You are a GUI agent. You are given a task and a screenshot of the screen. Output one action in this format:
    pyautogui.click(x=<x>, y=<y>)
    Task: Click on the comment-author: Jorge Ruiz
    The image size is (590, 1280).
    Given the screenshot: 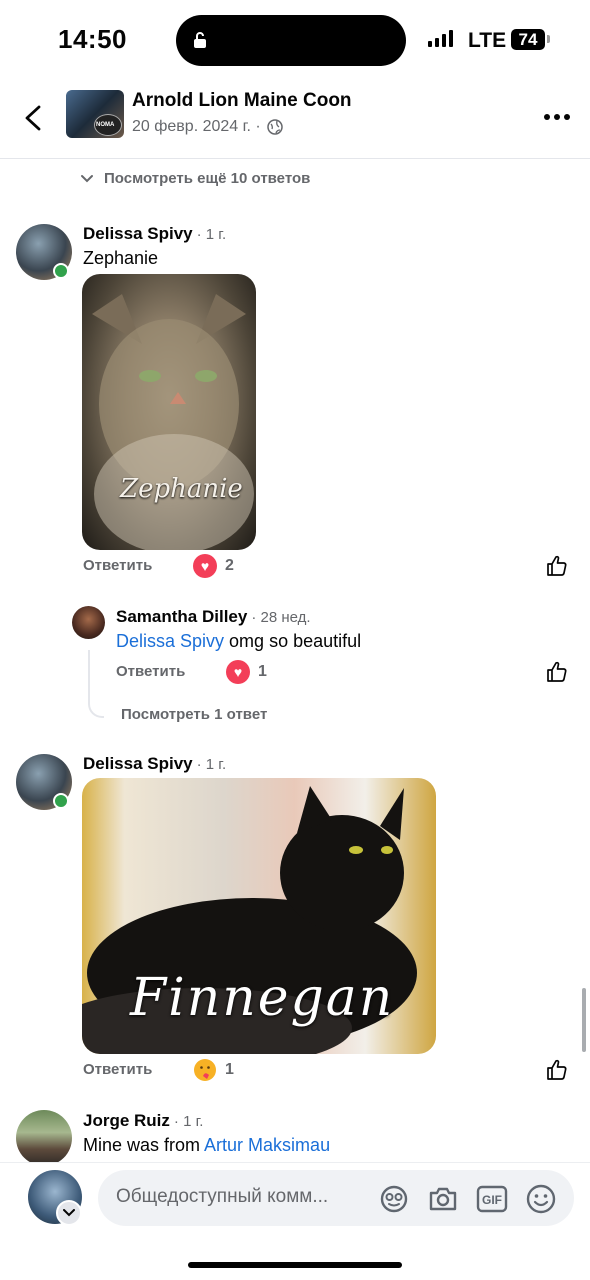 What is the action you would take?
    pyautogui.click(x=126, y=1121)
    